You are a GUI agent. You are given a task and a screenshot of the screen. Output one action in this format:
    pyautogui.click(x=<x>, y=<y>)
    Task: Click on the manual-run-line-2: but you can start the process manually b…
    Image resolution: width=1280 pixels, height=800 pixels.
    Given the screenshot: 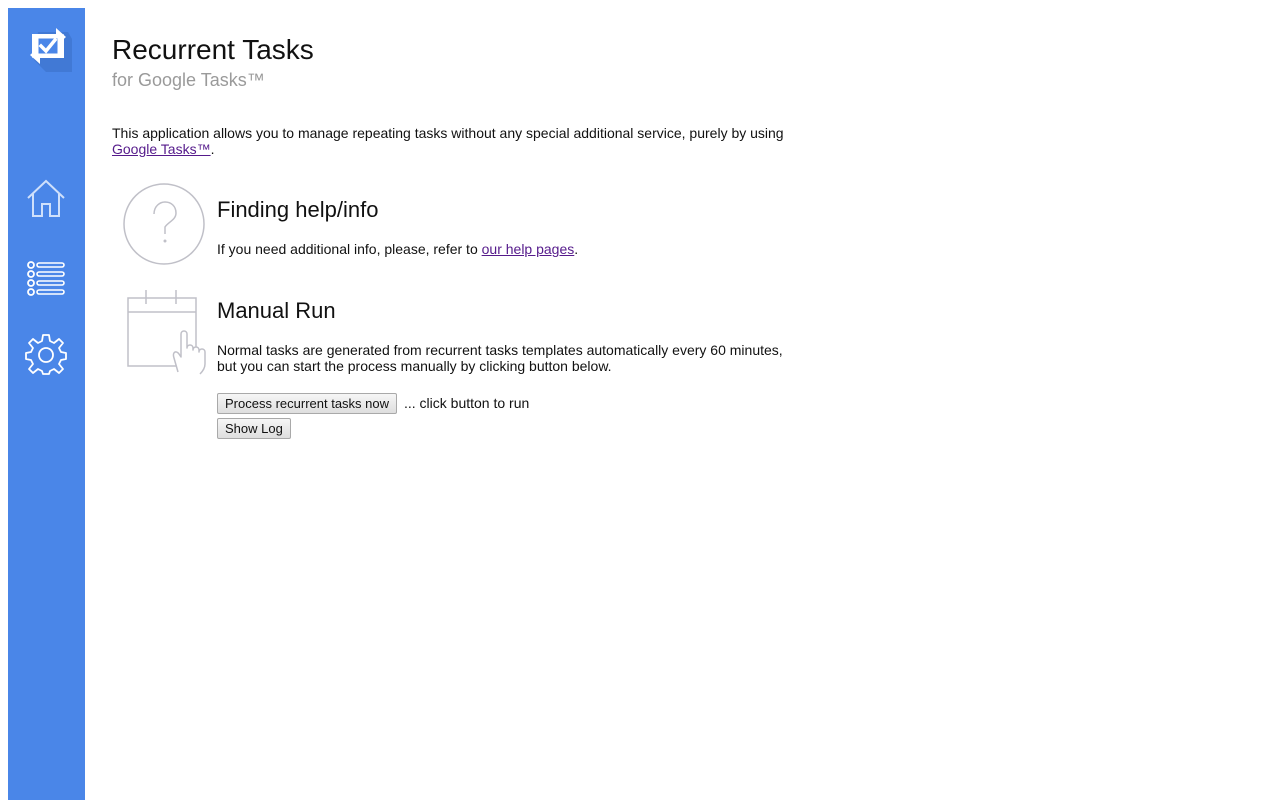 What is the action you would take?
    pyautogui.click(x=414, y=366)
    